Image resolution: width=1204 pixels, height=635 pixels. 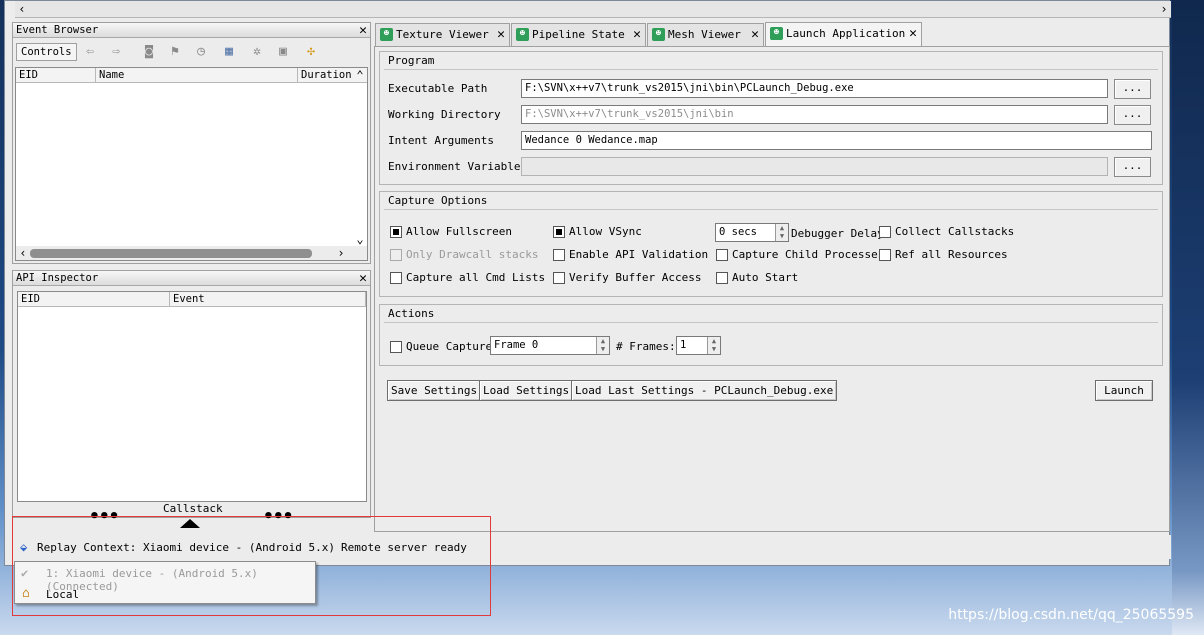 I want to click on actions-title: Actions, so click(x=411, y=313).